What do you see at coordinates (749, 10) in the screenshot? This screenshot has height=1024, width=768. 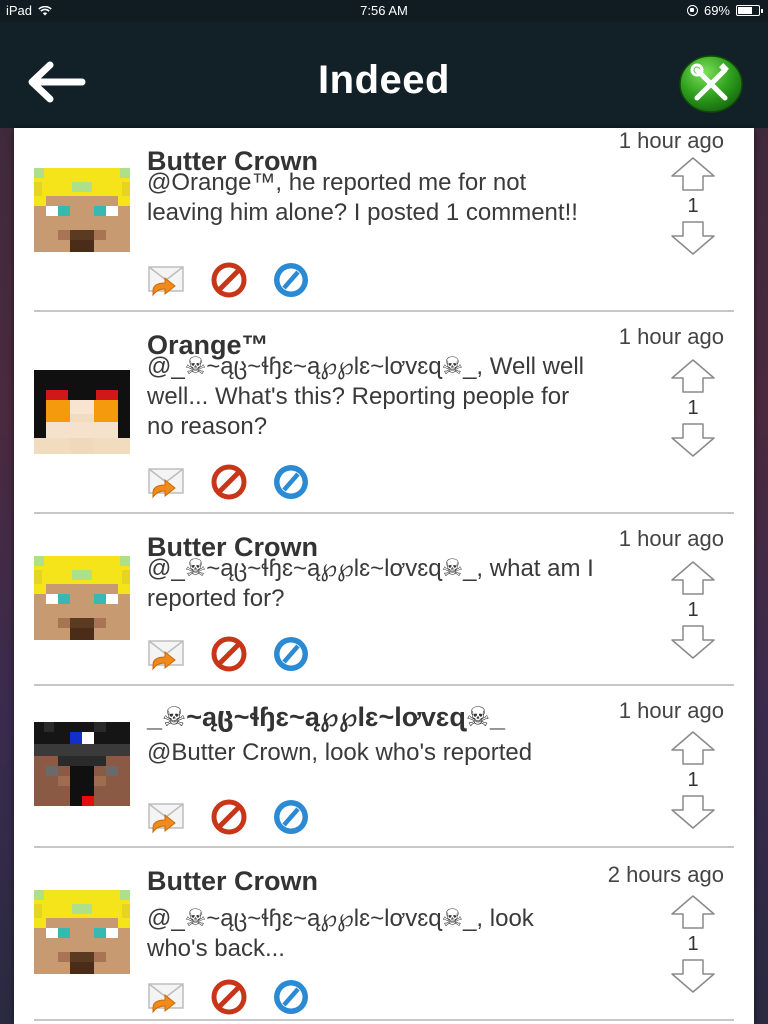 I see `battery-icon` at bounding box center [749, 10].